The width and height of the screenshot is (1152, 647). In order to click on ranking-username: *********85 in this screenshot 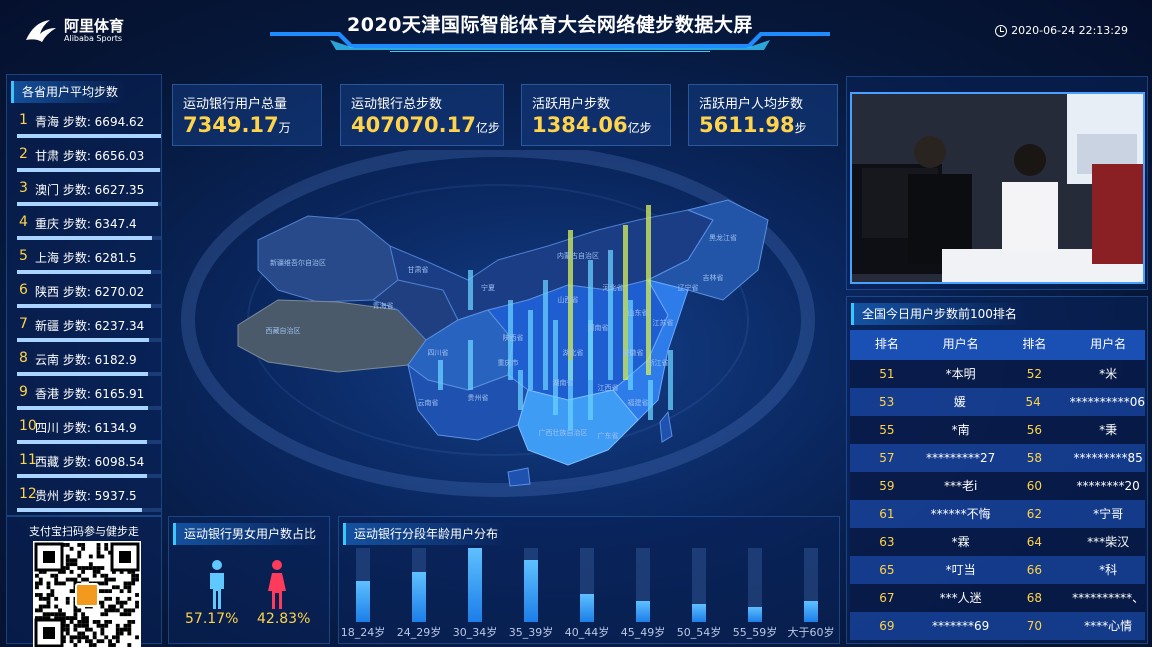, I will do `click(1108, 458)`.